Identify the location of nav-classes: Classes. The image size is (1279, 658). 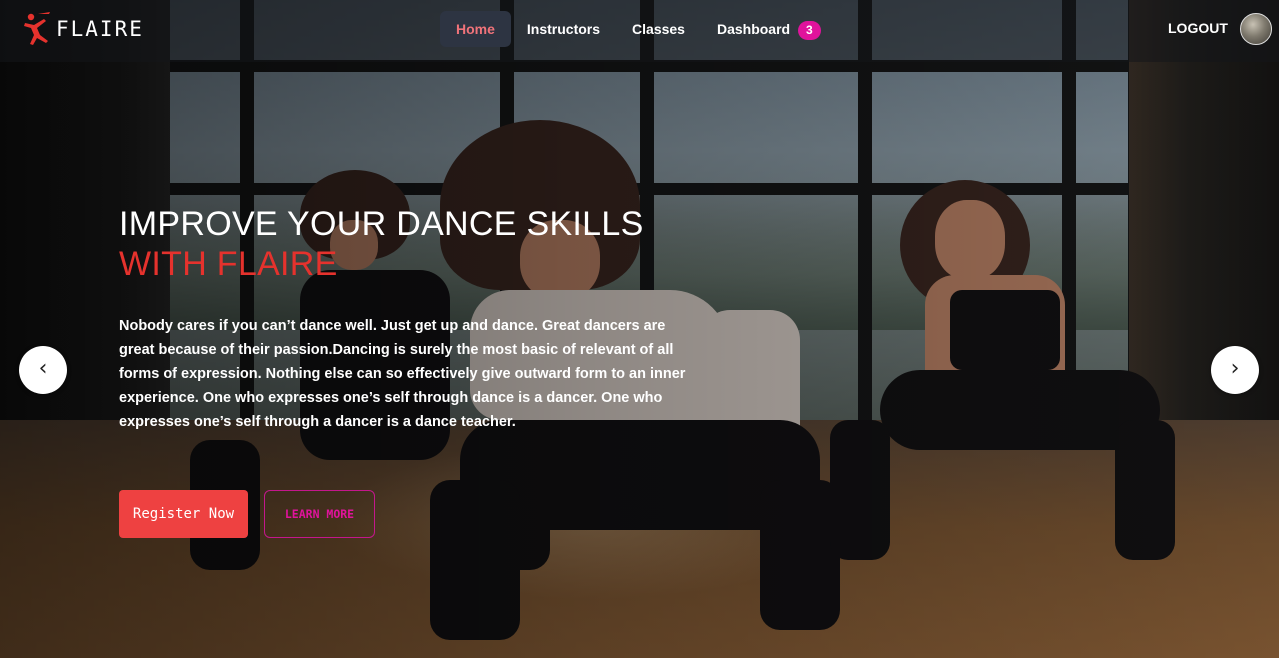
(658, 29).